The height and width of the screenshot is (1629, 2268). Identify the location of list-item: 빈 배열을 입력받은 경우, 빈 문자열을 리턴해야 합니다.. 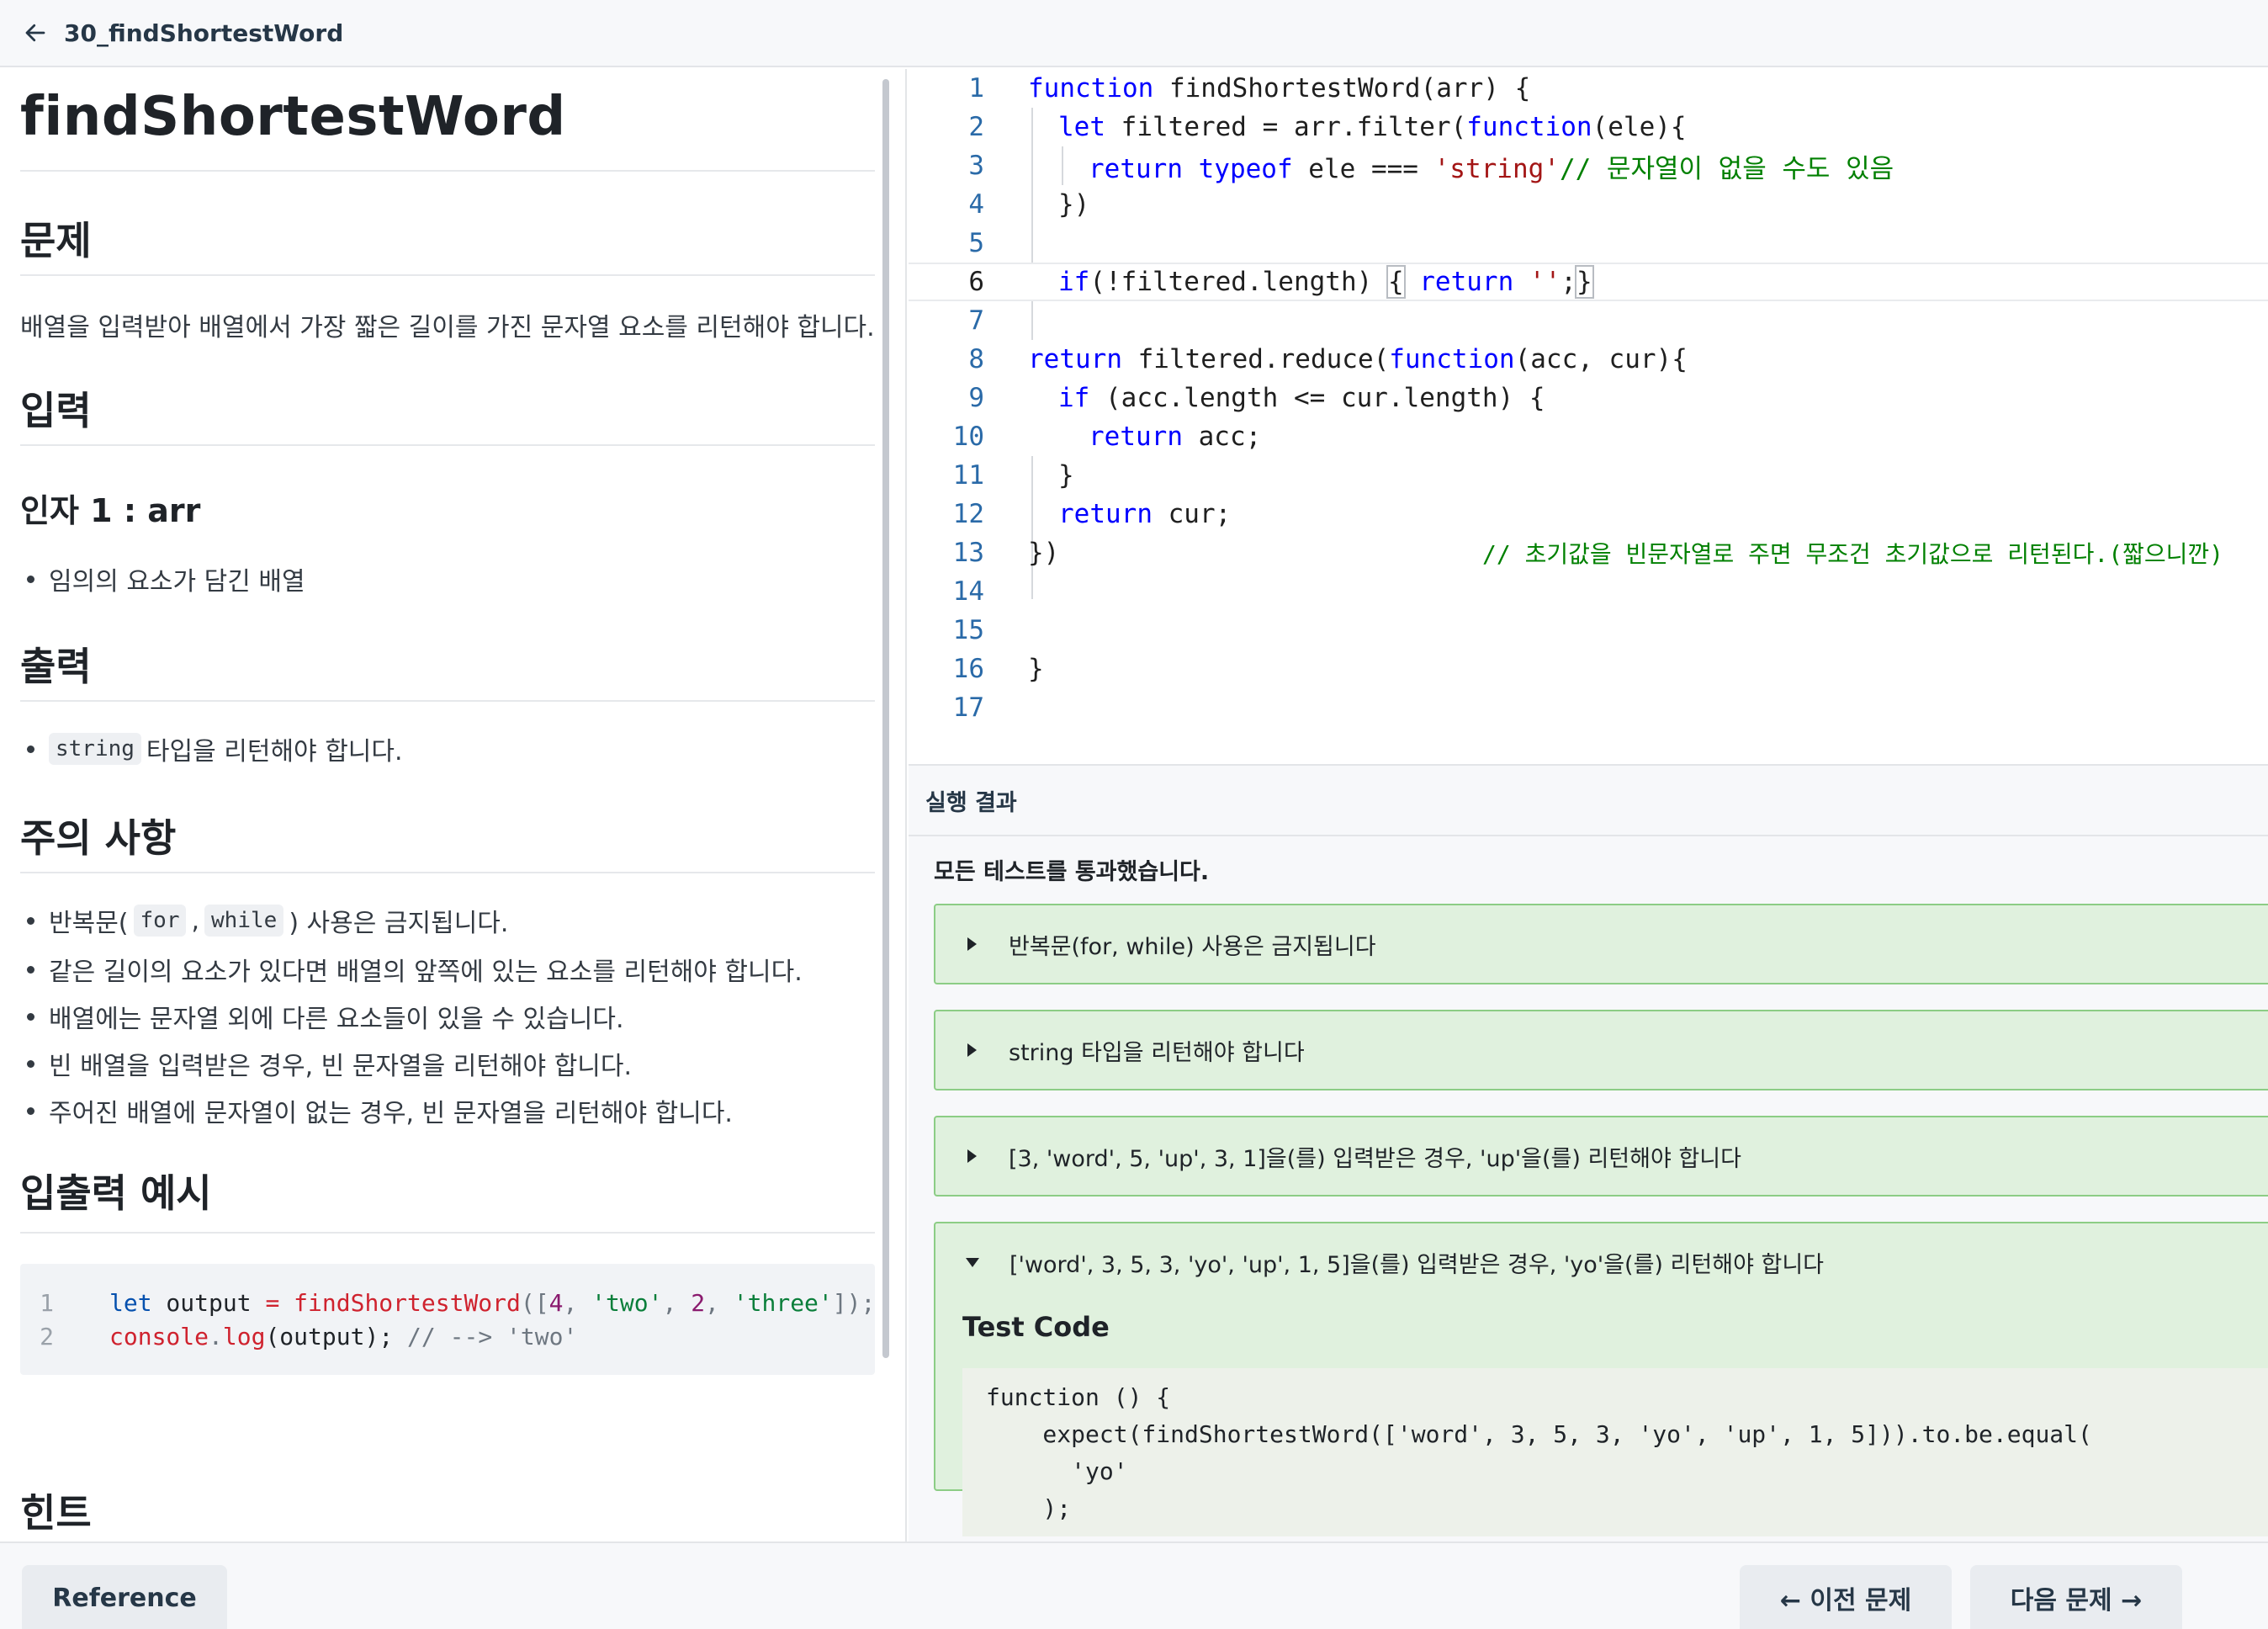
(329, 1064).